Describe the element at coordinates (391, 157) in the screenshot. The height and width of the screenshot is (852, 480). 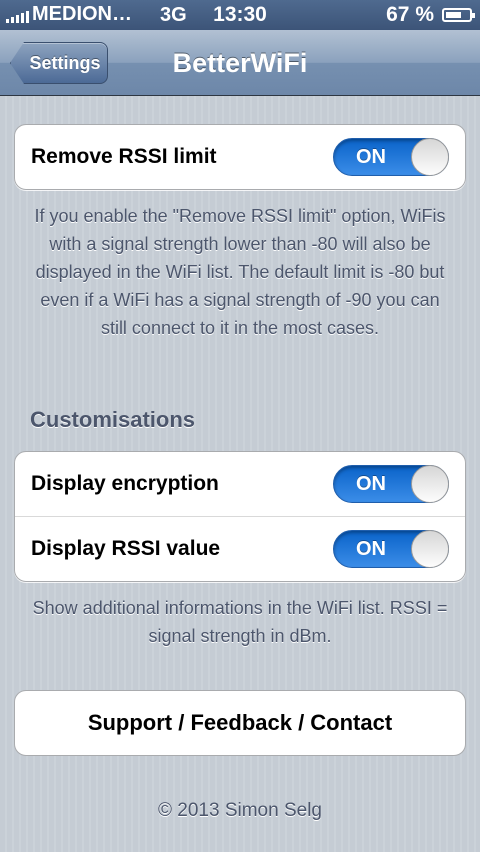
I see `remove-rssi-limit-toggle: ON` at that location.